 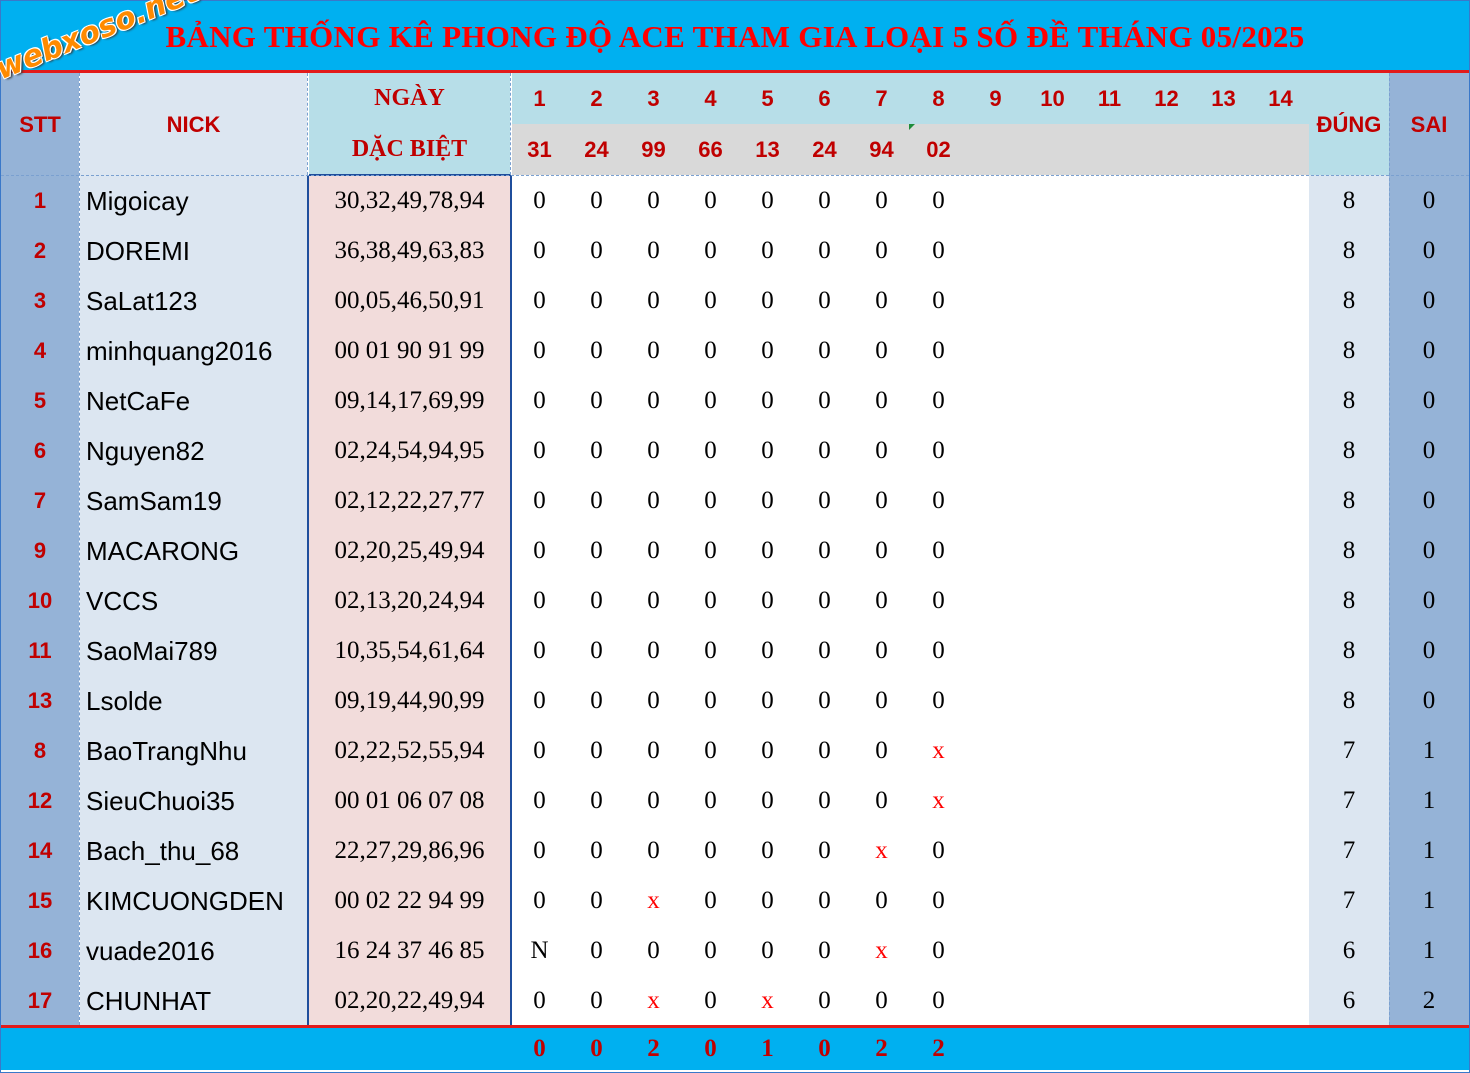 I want to click on day-header: 2, so click(x=596, y=98).